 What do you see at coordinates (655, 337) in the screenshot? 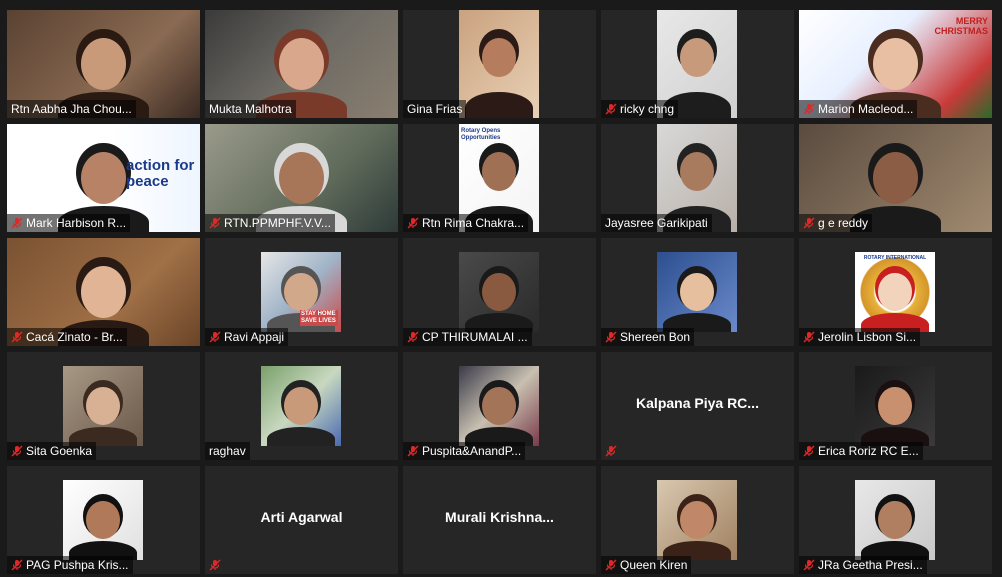
I see `participant-name: Shereen Bon` at bounding box center [655, 337].